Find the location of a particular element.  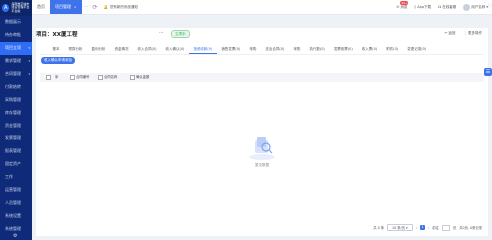

sidebar-item-label: 系统管理 is located at coordinates (13, 228).